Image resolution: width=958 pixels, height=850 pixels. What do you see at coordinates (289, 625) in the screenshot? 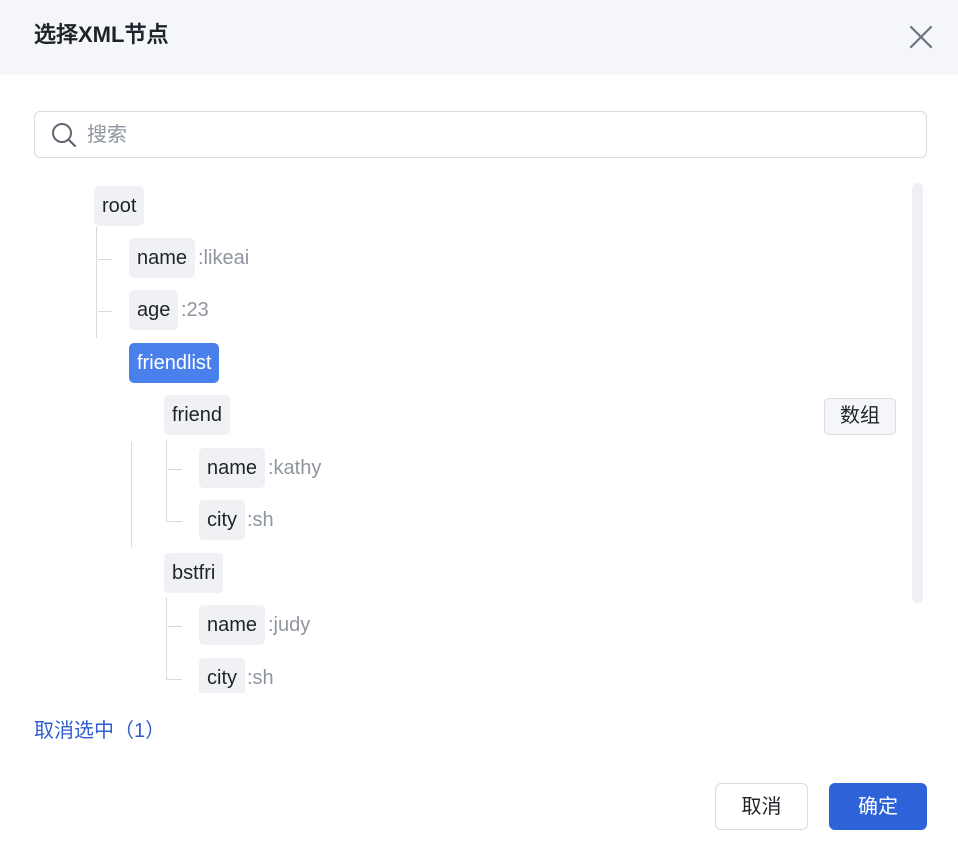
I see `tree-node-value: :judy` at bounding box center [289, 625].